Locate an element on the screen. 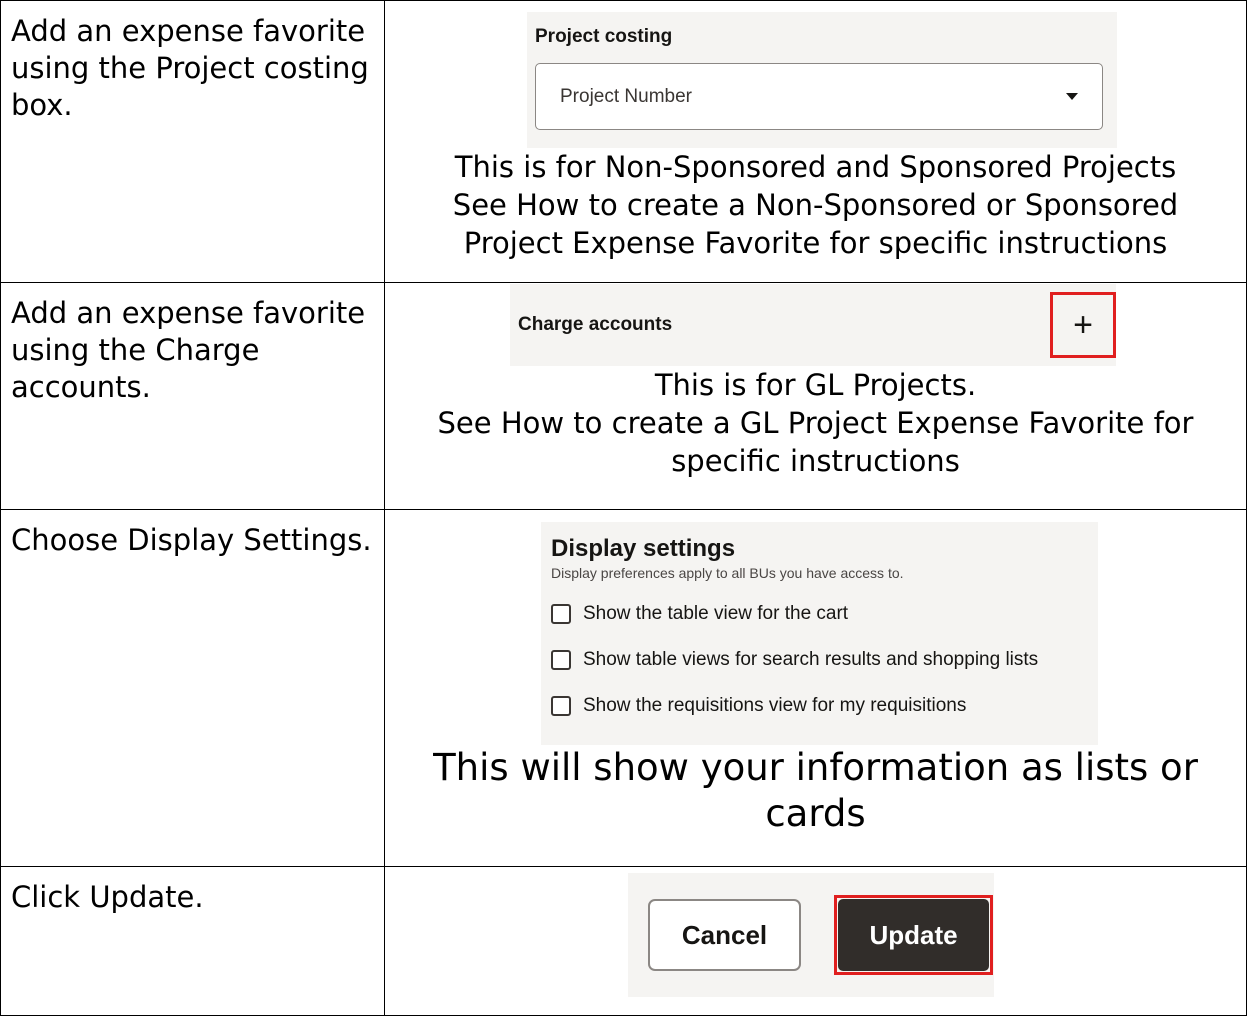  table-view-cart-option: Show the table view for the cart is located at coordinates (819, 614).